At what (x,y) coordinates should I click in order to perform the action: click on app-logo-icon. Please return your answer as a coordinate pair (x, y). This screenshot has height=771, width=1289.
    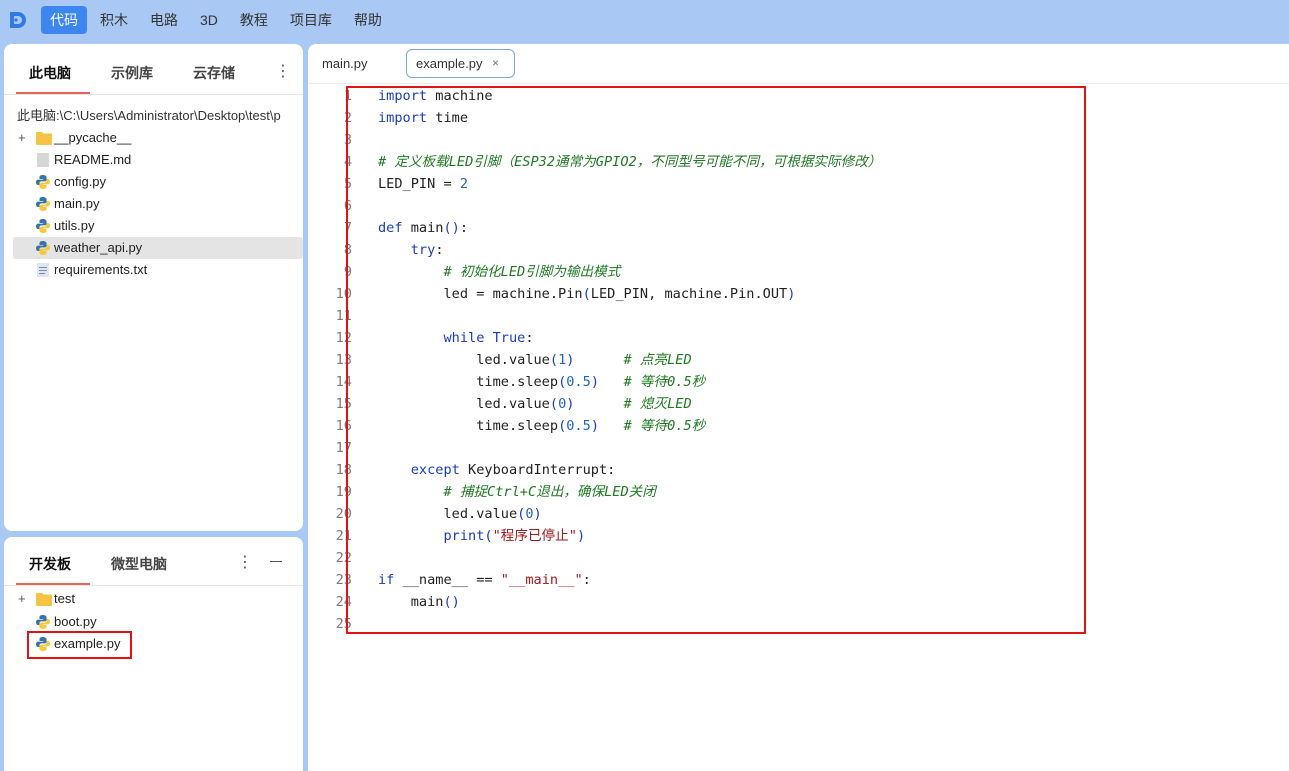
    Looking at the image, I should click on (18, 20).